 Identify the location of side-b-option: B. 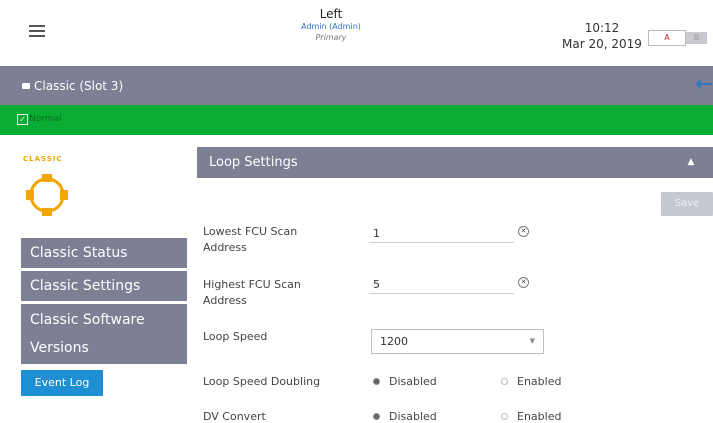
(696, 38).